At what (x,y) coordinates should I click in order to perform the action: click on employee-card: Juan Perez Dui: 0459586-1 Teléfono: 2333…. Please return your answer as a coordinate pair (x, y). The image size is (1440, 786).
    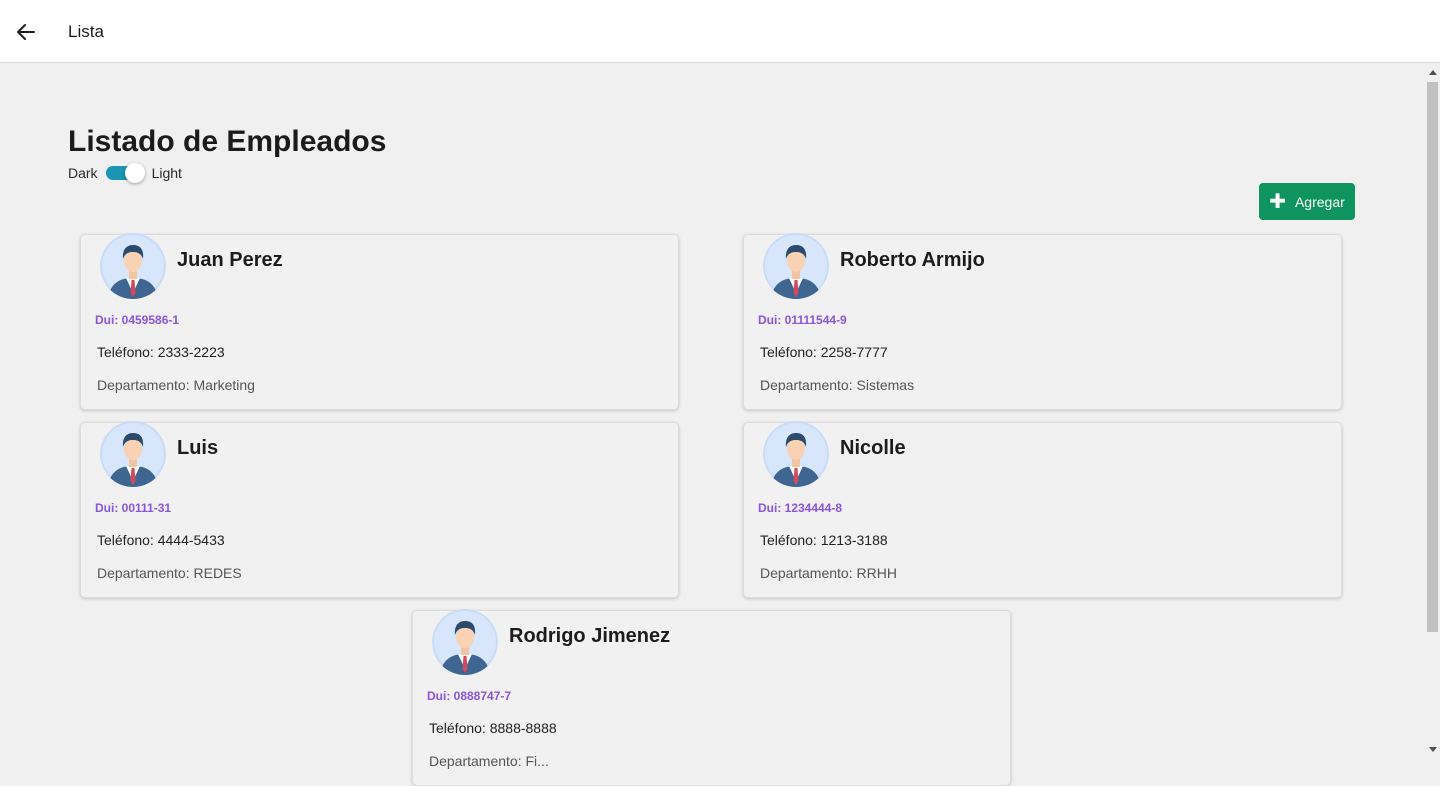
    Looking at the image, I should click on (379, 321).